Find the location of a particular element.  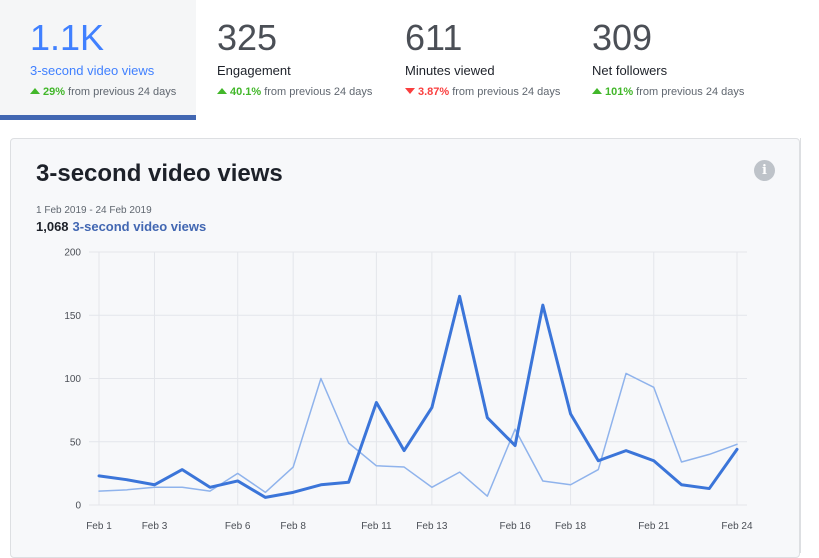

stat-value: 1.1K is located at coordinates (67, 37).